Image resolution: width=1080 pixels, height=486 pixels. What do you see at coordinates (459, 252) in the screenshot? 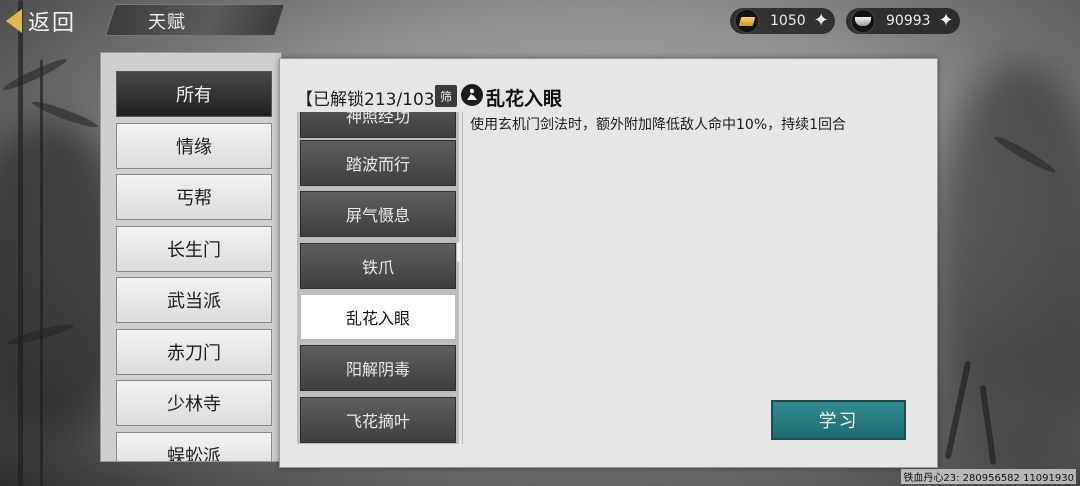
I see `skill-list-scrollbar` at bounding box center [459, 252].